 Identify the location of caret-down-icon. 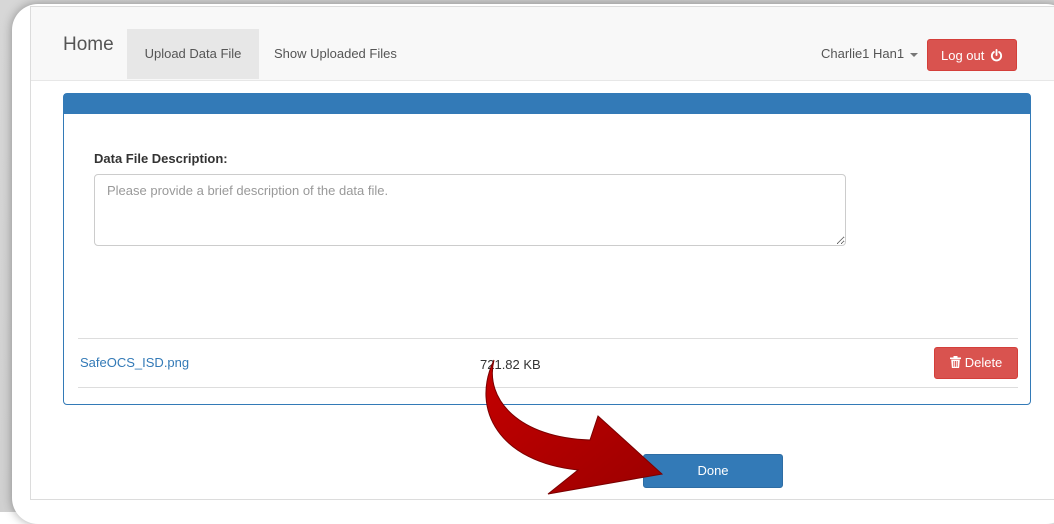
(914, 54).